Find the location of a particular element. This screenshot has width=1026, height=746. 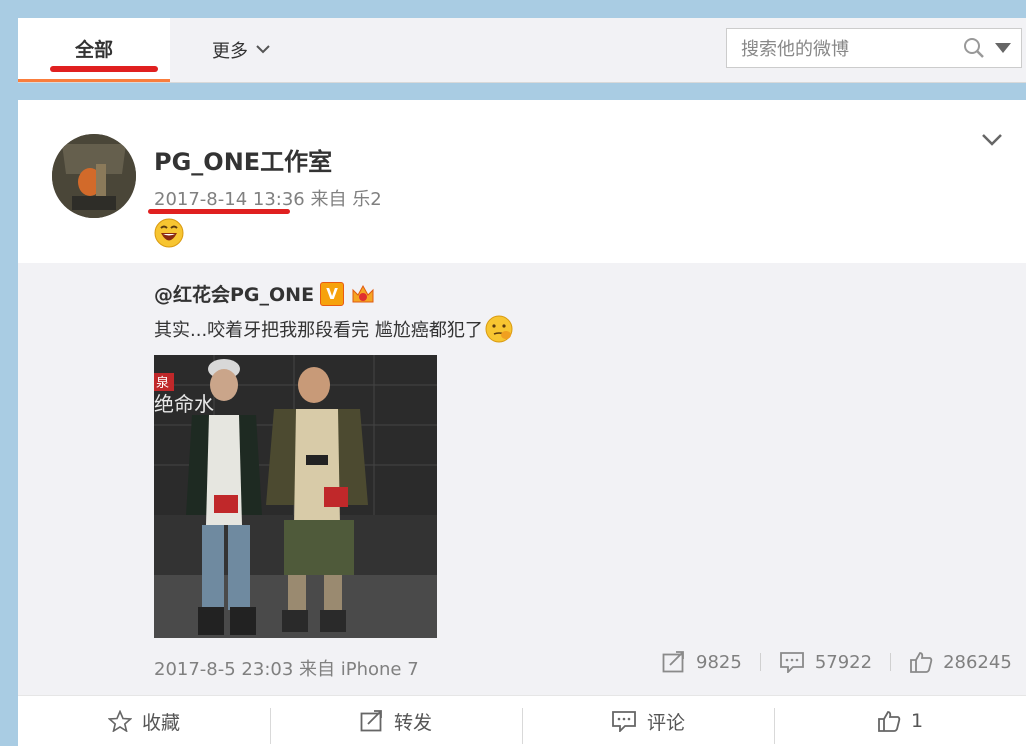

verified-badge: V is located at coordinates (332, 293).